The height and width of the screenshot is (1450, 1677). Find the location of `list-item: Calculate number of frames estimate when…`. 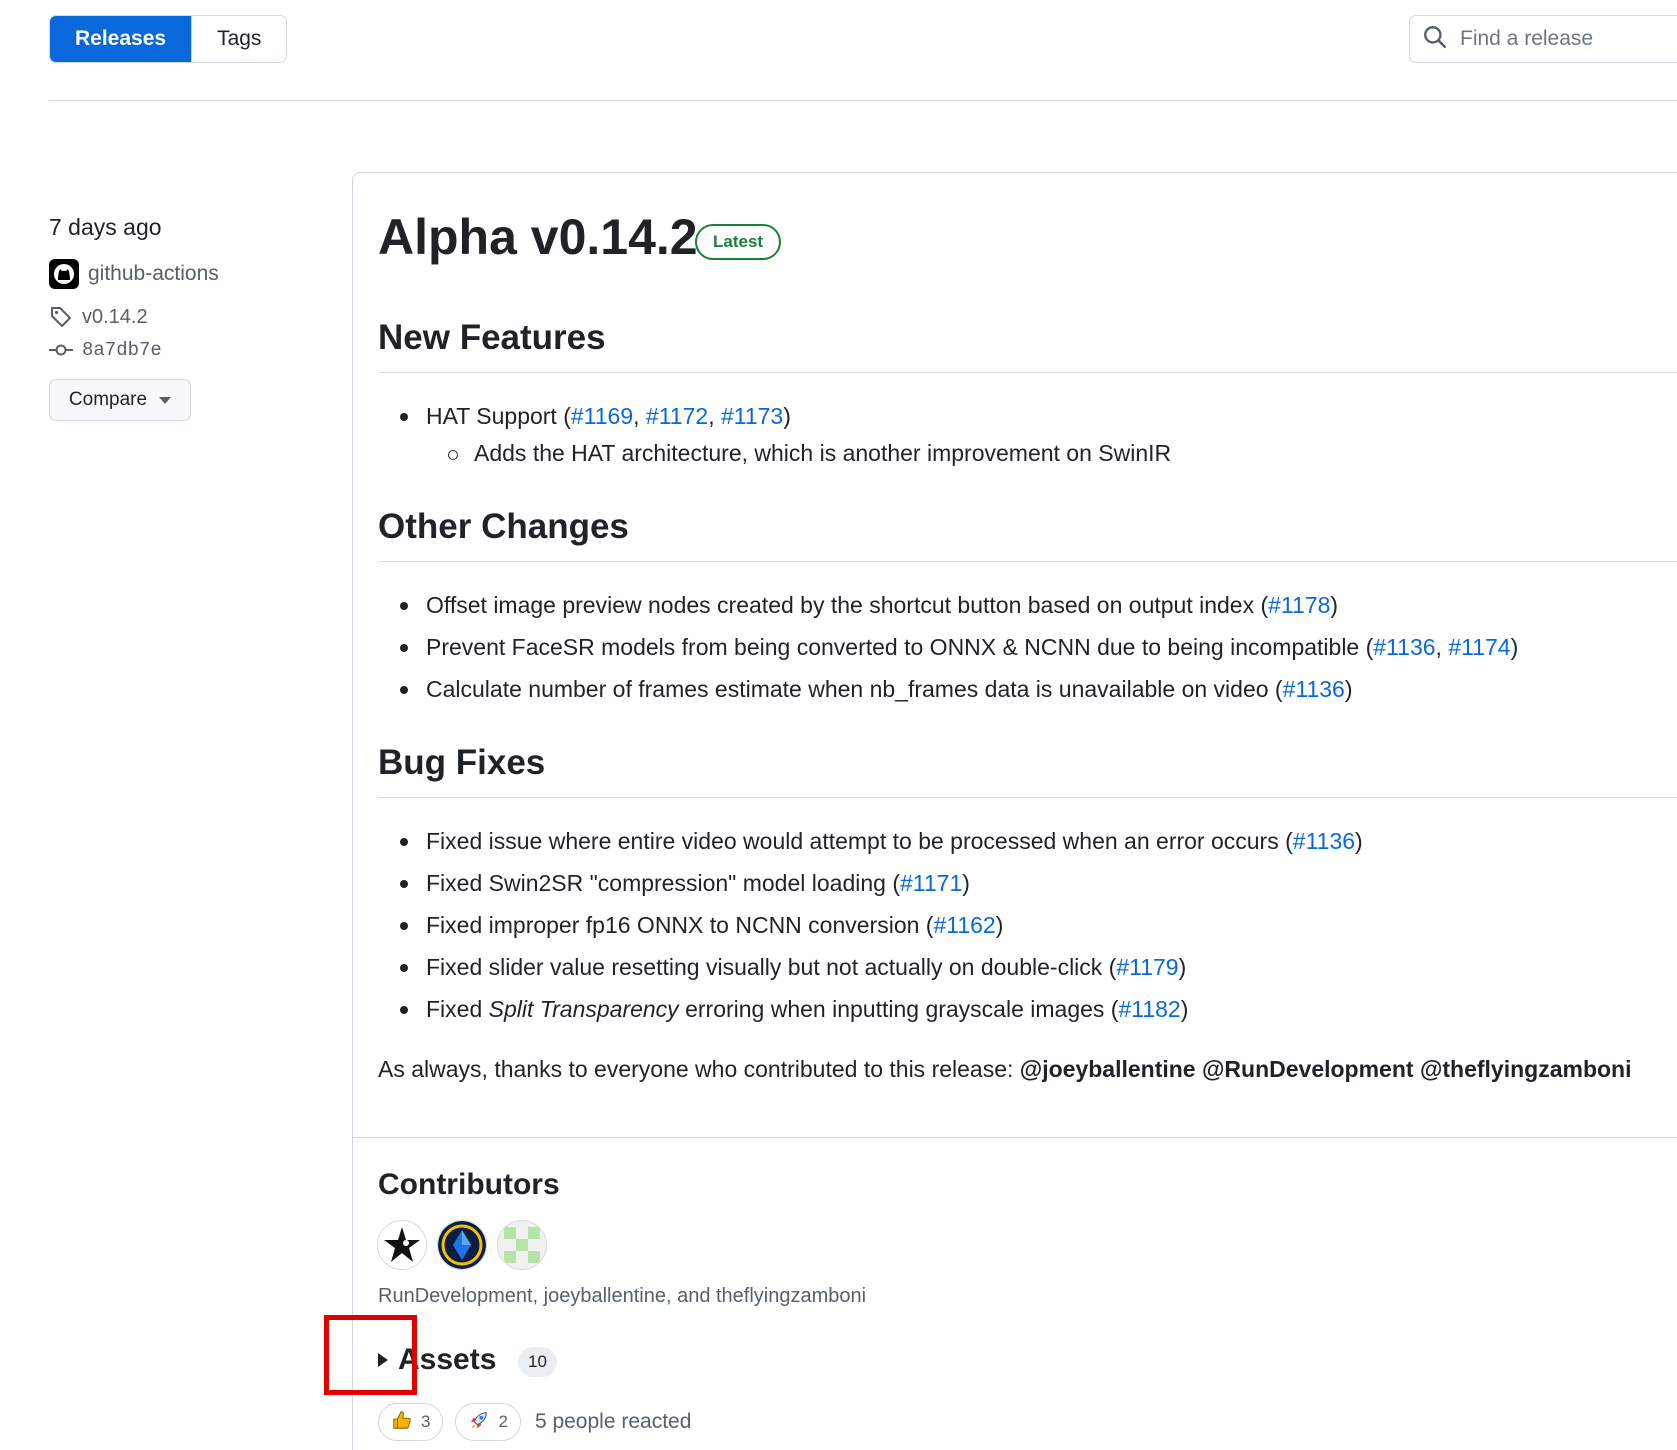

list-item: Calculate number of frames estimate when… is located at coordinates (959, 689).